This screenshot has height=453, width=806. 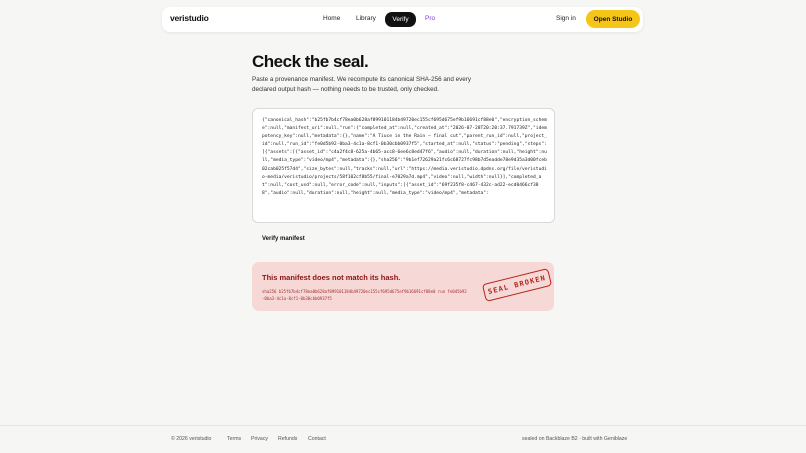 I want to click on nav-verify: Verify, so click(x=400, y=19).